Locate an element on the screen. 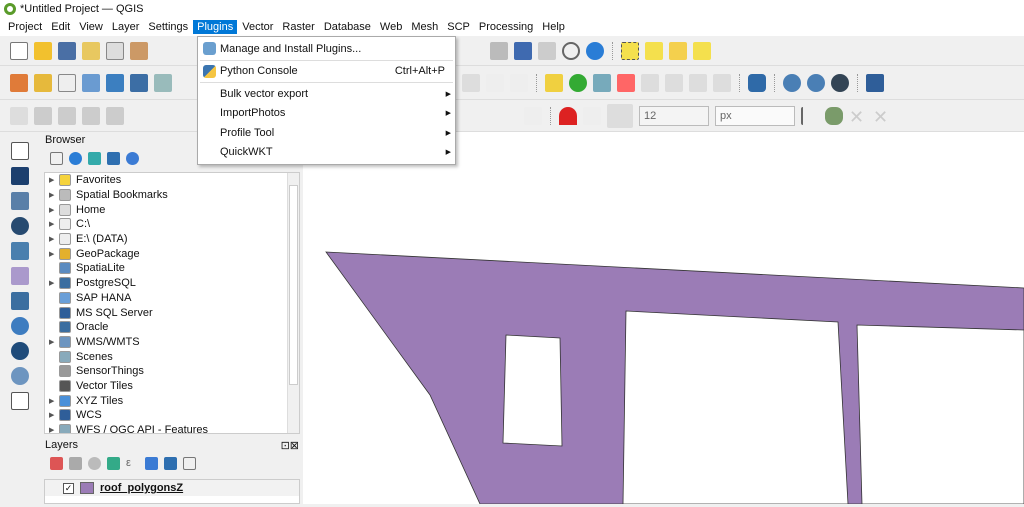 The height and width of the screenshot is (507, 1024). snapping-tolerance-input: 12 is located at coordinates (674, 115).